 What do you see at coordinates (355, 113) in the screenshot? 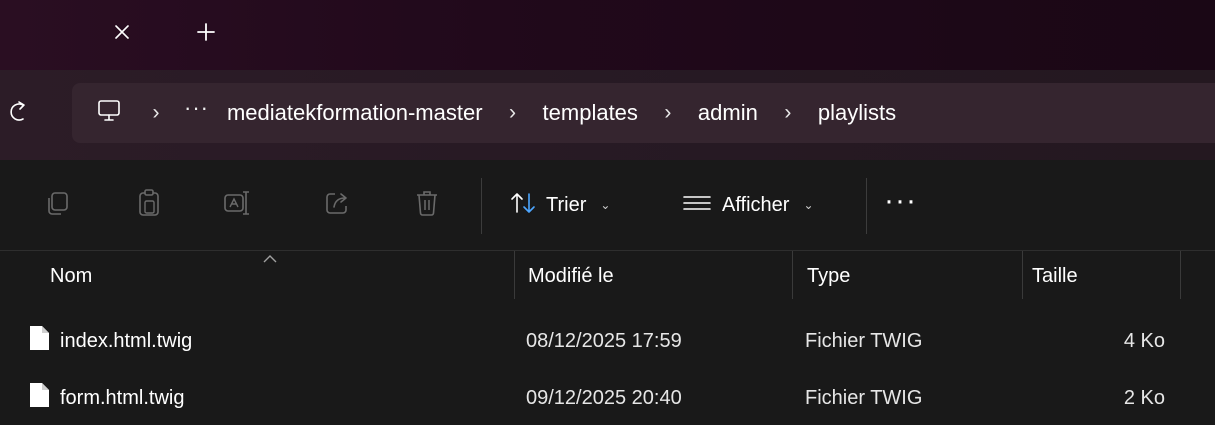
I see `breadcrumb-item: mediatekformation-master` at bounding box center [355, 113].